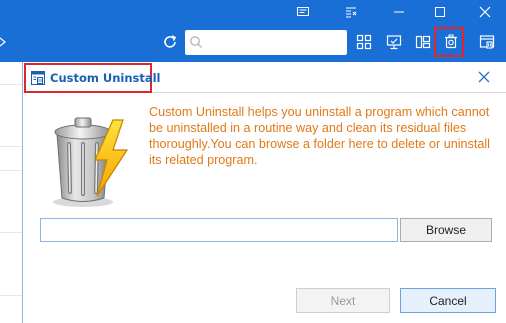 The width and height of the screenshot is (506, 323). What do you see at coordinates (343, 300) in the screenshot?
I see `next-button: Next` at bounding box center [343, 300].